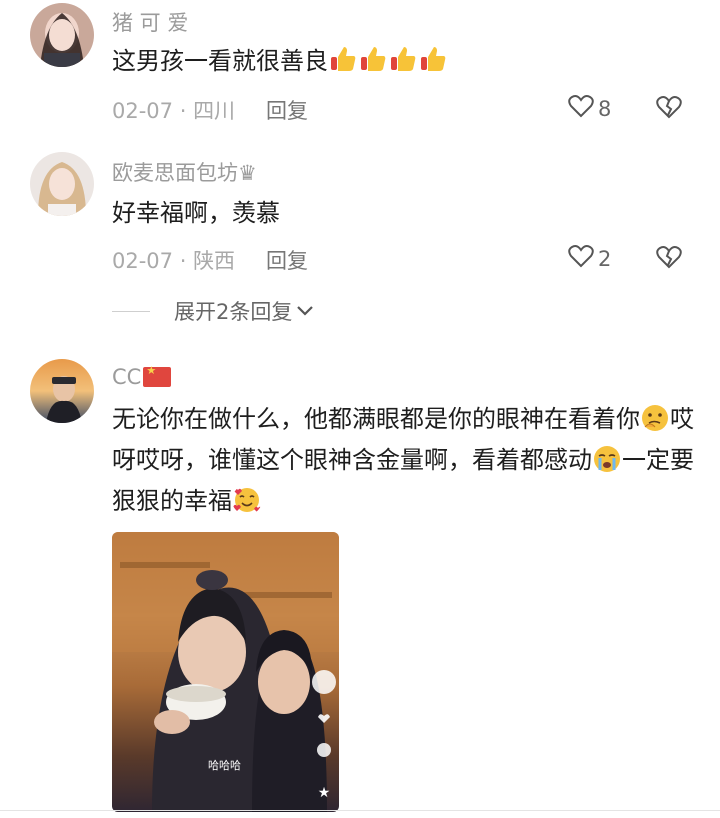 This screenshot has height=818, width=720. What do you see at coordinates (305, 311) in the screenshot?
I see `chevron-down-icon` at bounding box center [305, 311].